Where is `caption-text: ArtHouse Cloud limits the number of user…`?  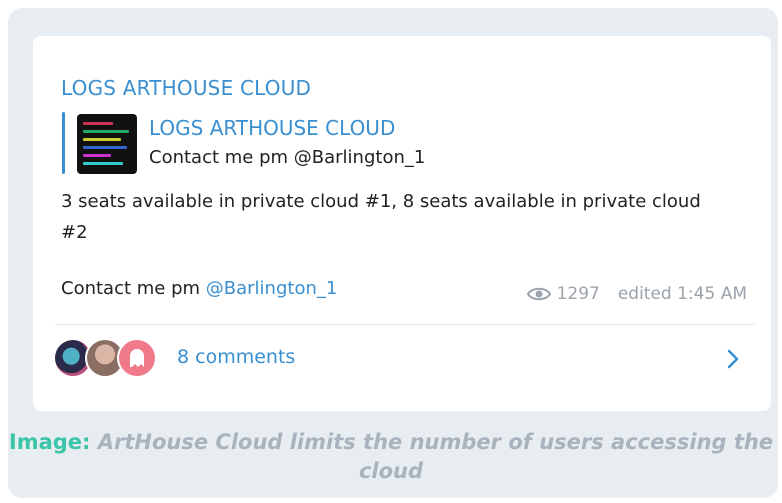
caption-text: ArtHouse Cloud limits the number of user… is located at coordinates (432, 456).